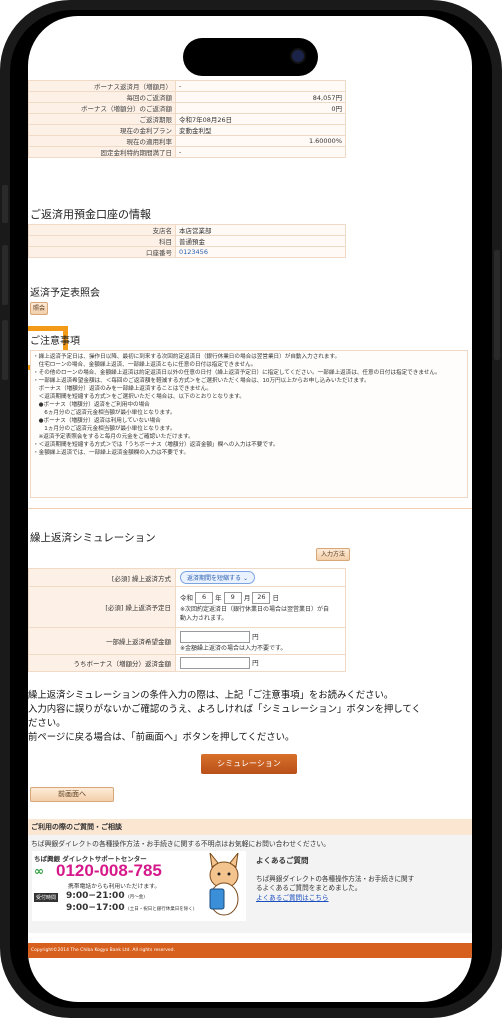 The height and width of the screenshot is (1018, 502). I want to click on instruction-line: 繰上返済シミュレーションの条件入力の際は、上記「ご注意事項」をお読みください。, so click(211, 695).